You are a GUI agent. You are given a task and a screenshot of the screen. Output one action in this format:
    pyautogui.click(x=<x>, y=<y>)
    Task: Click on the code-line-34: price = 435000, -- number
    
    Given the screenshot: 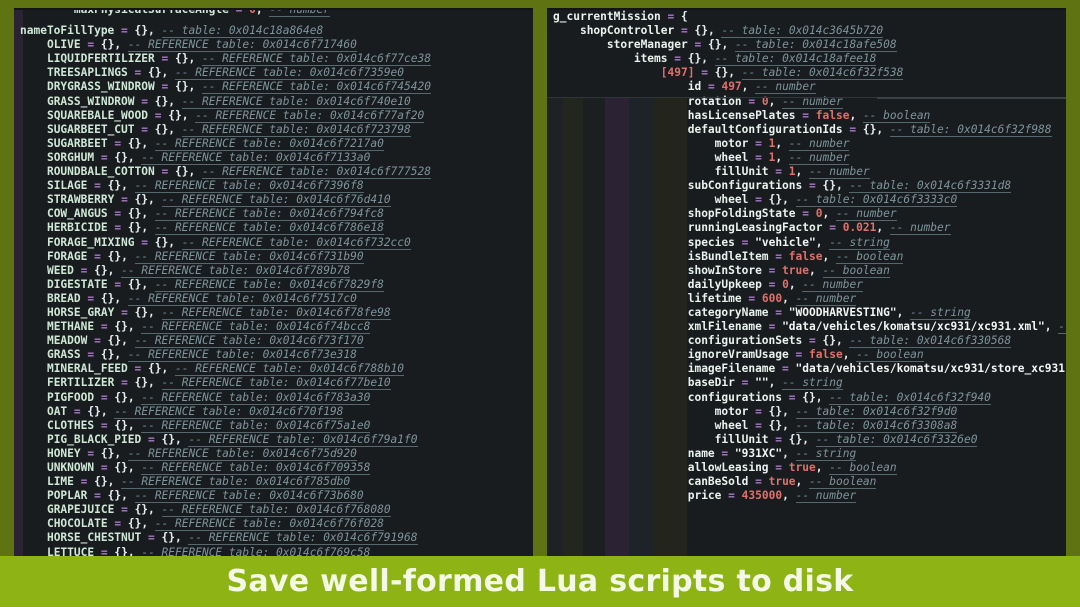 What is the action you would take?
    pyautogui.click(x=772, y=496)
    